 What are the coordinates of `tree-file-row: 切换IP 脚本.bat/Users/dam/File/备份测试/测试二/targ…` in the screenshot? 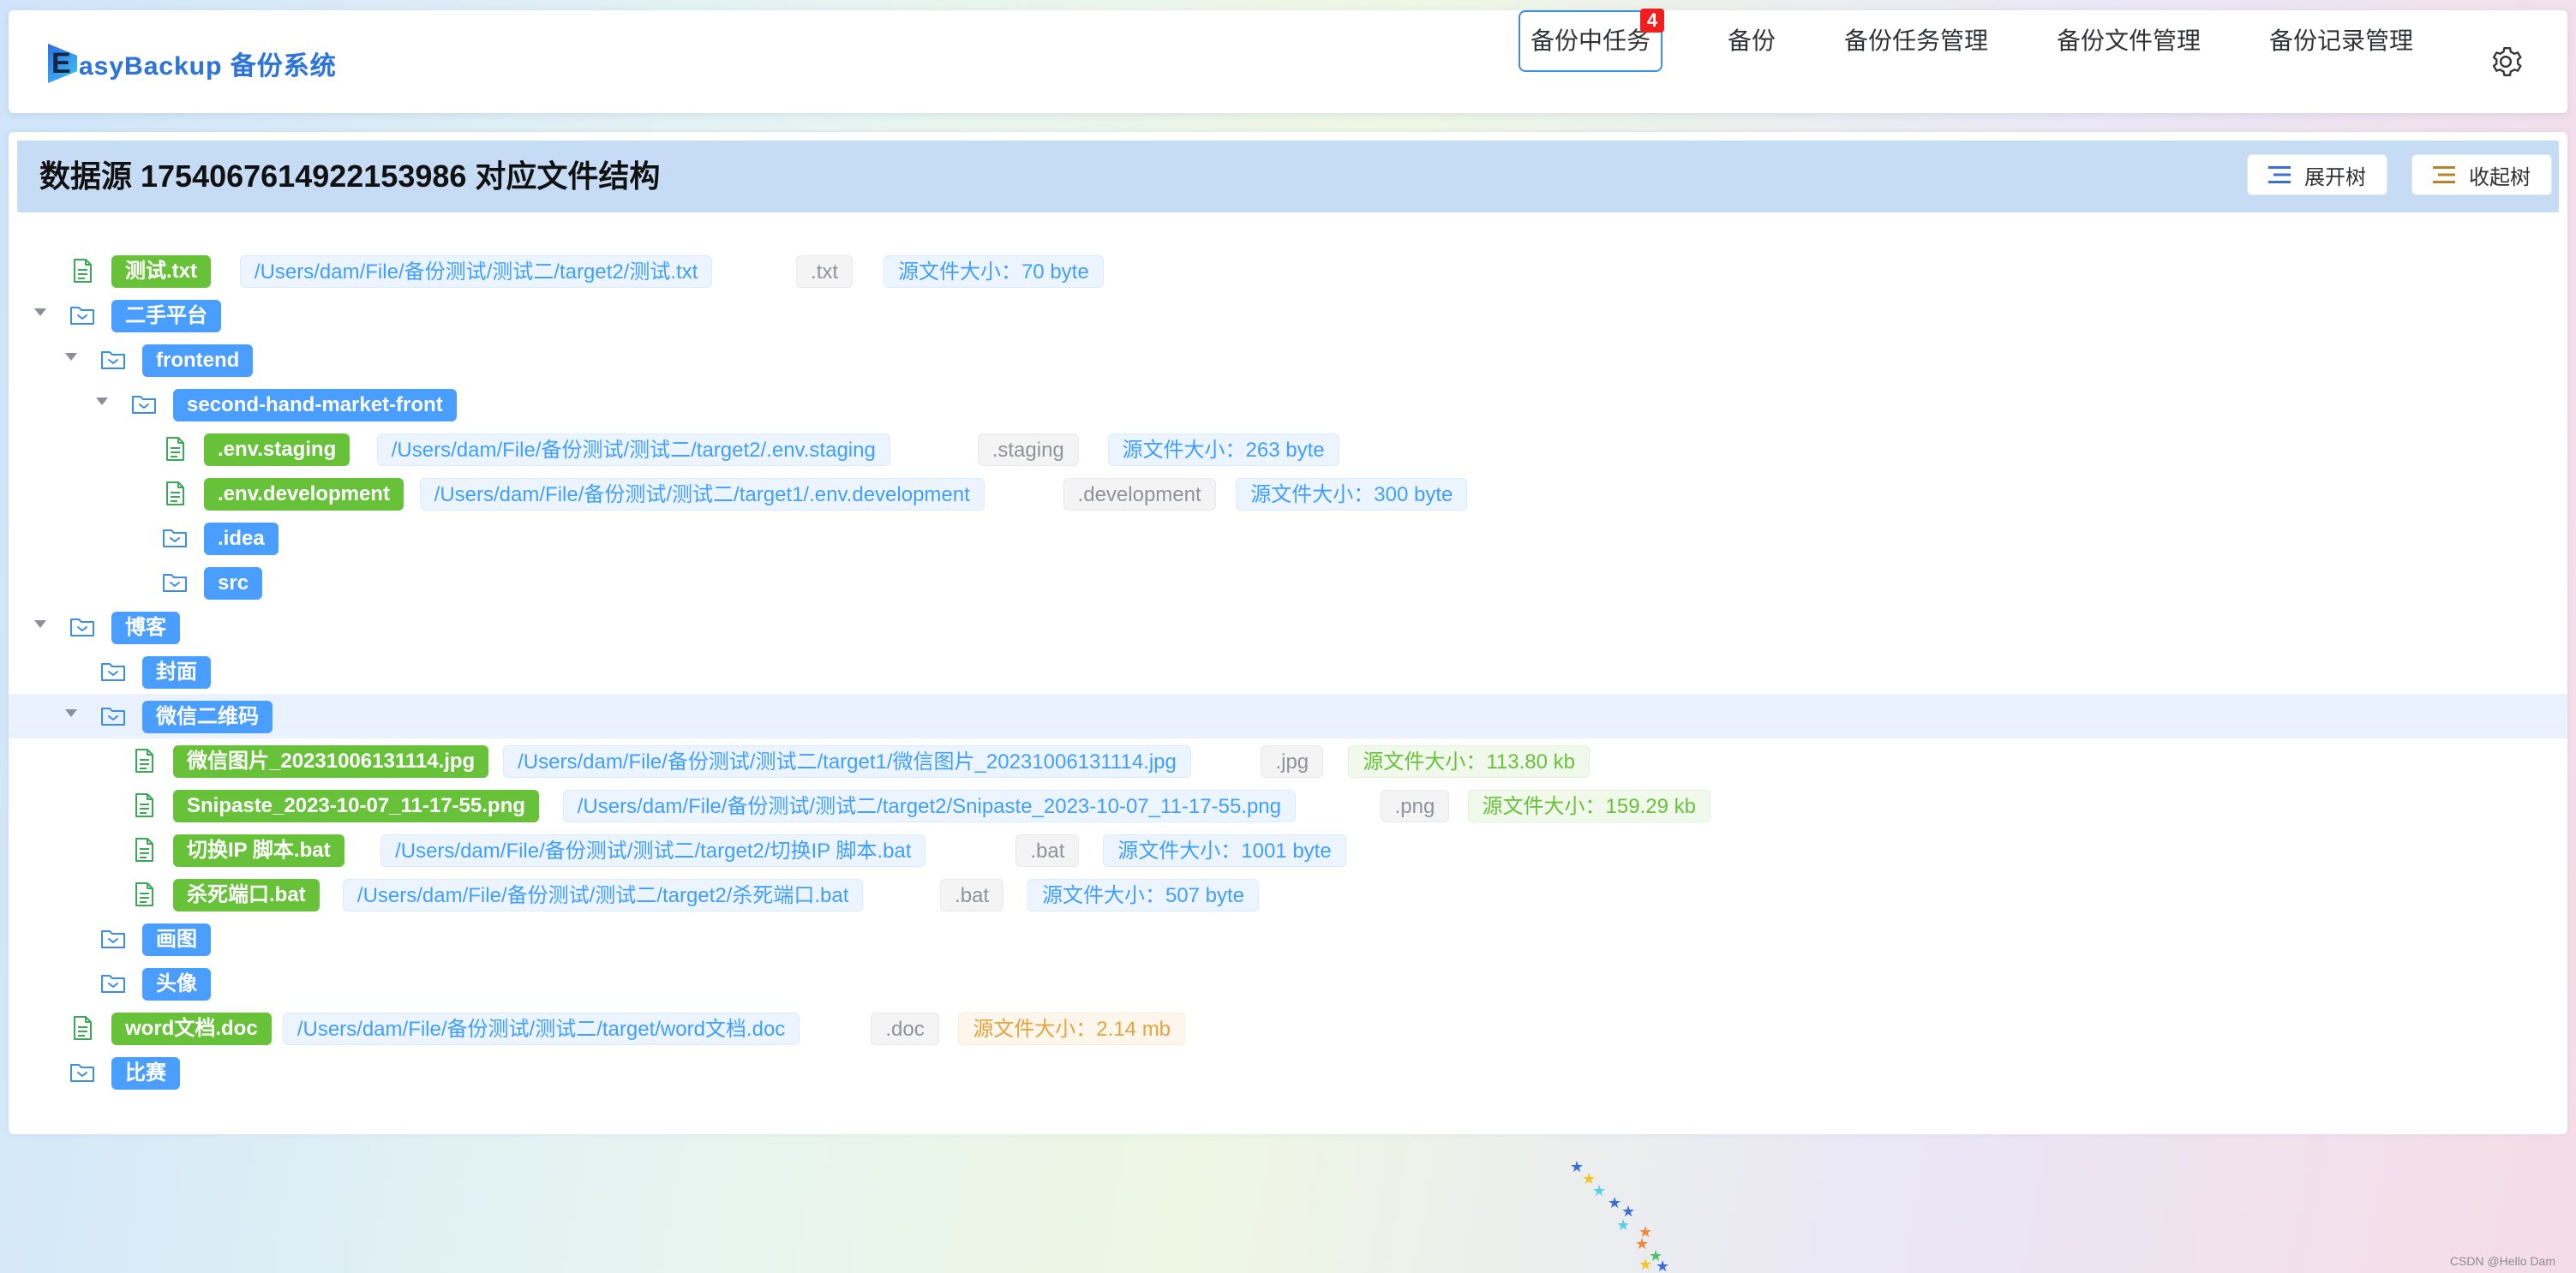 It's located at (1288, 850).